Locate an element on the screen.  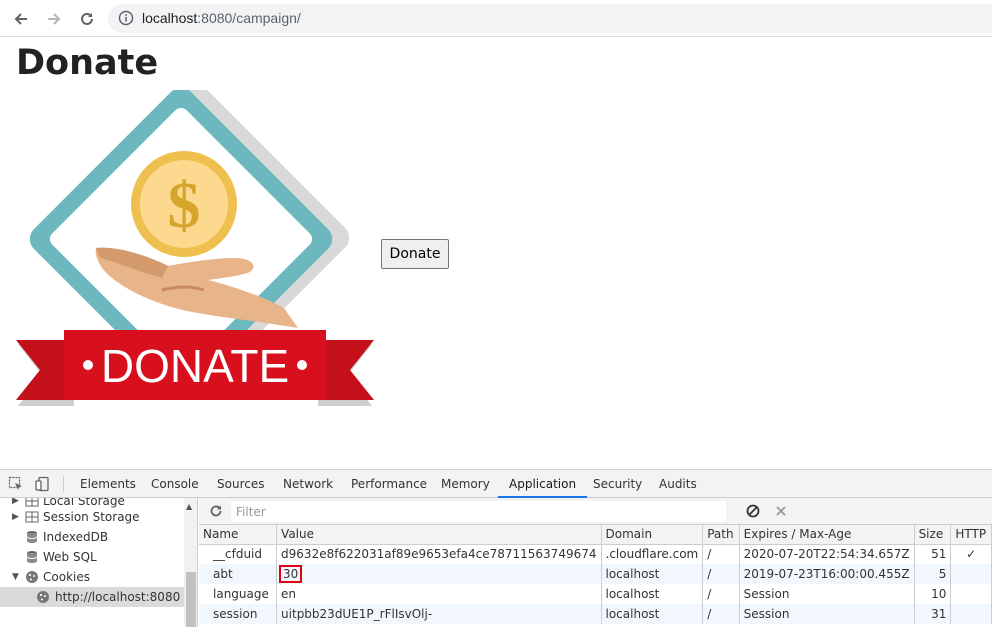
sidebar-item-label: Session Storage is located at coordinates (91, 517).